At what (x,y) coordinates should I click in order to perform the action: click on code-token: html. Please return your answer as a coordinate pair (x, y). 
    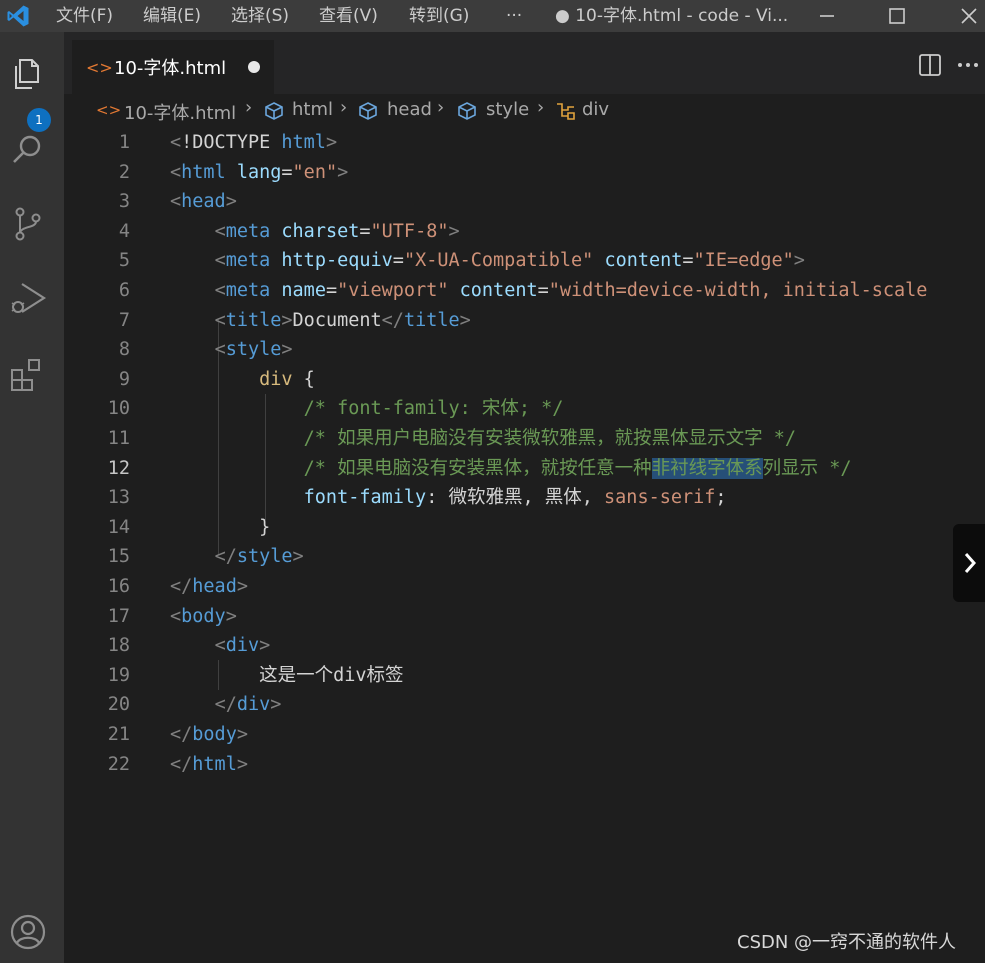
    Looking at the image, I should click on (203, 172).